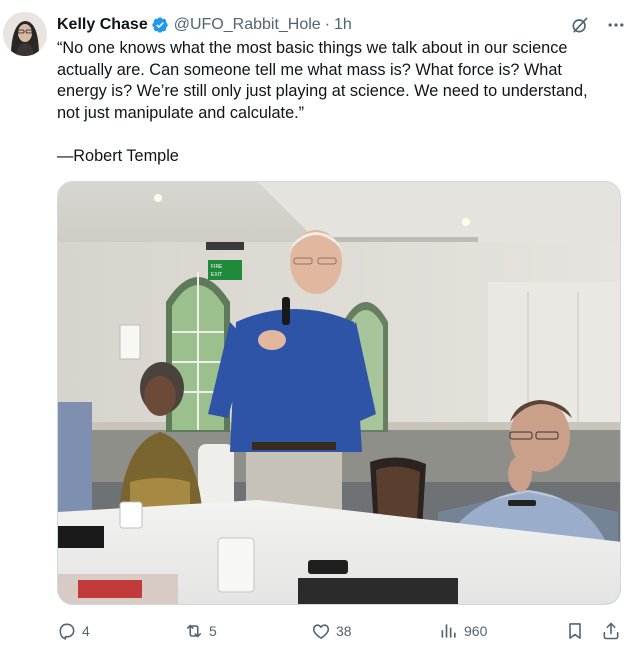  What do you see at coordinates (331, 631) in the screenshot?
I see `like-button: 38` at bounding box center [331, 631].